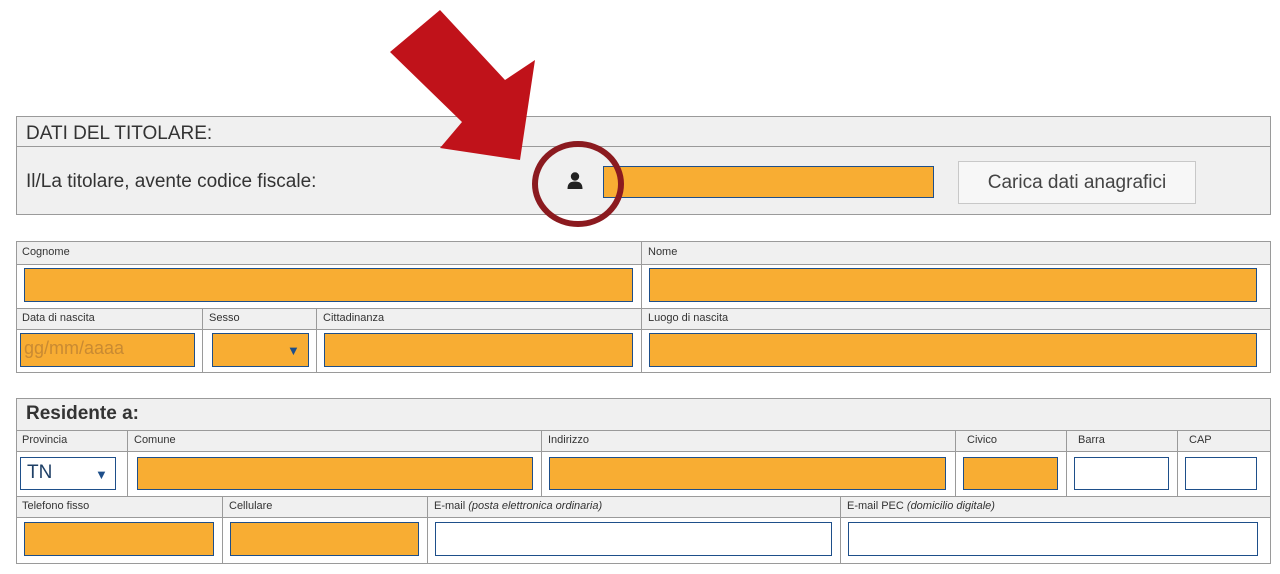 The image size is (1280, 574). What do you see at coordinates (578, 184) in the screenshot?
I see `circle-highlight-annotation` at bounding box center [578, 184].